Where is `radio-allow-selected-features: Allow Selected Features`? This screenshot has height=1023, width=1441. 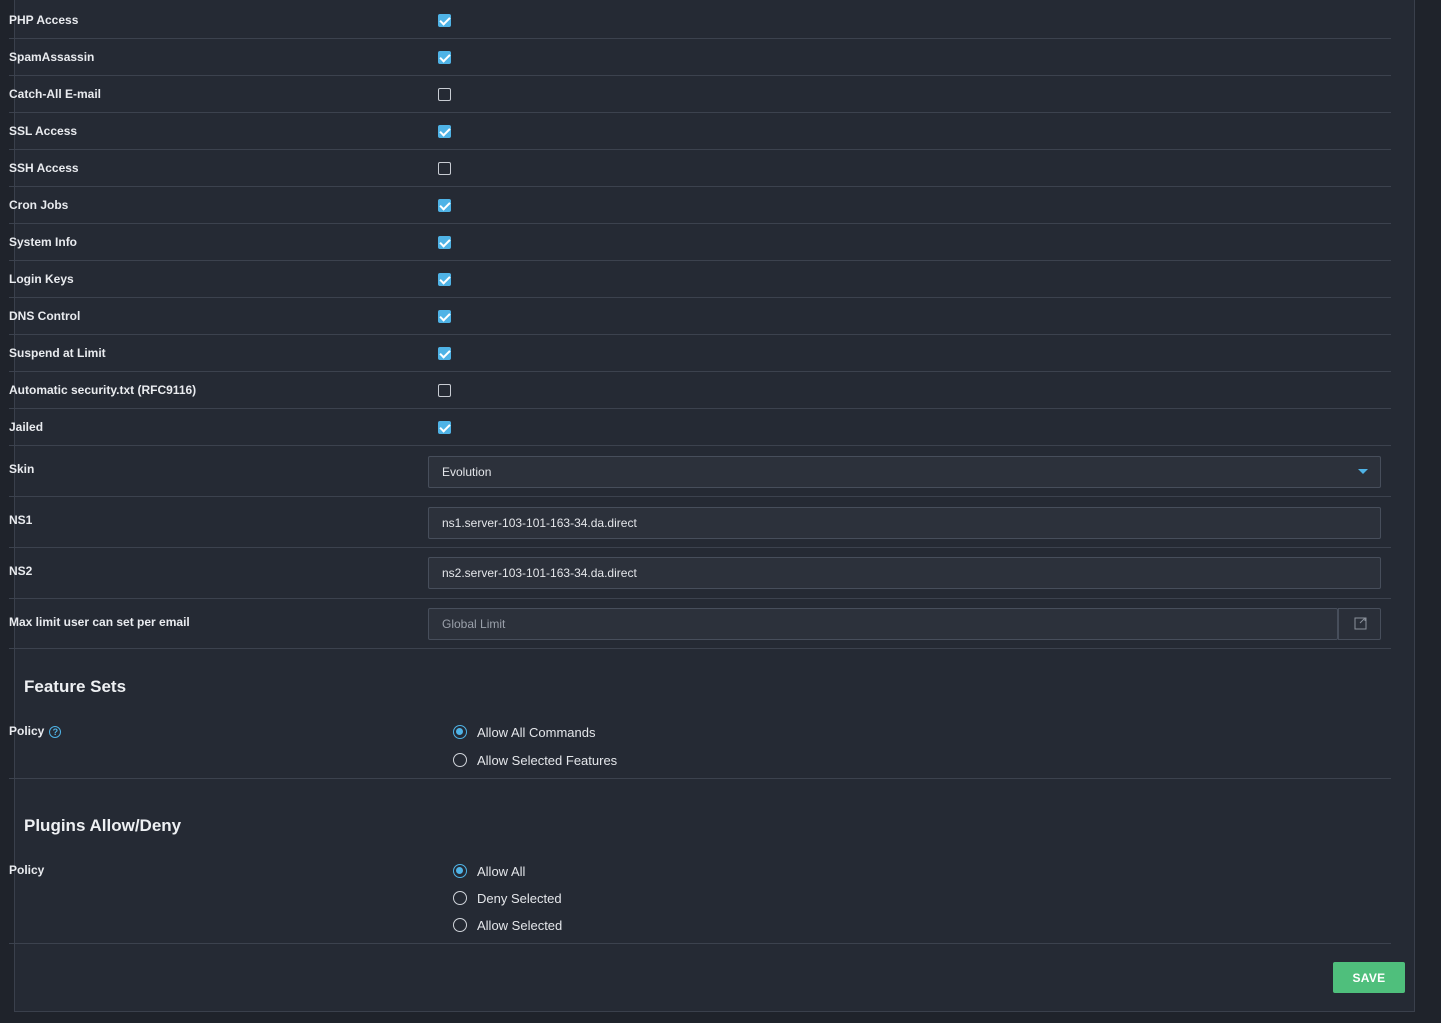 radio-allow-selected-features: Allow Selected Features is located at coordinates (535, 760).